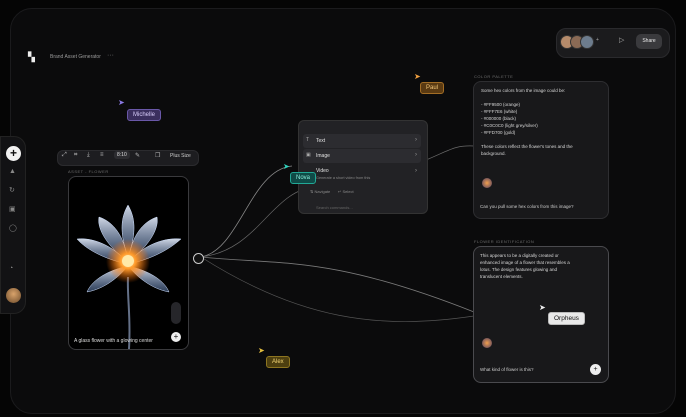  What do you see at coordinates (11, 268) in the screenshot?
I see `clock-icon: ◔` at bounding box center [11, 268].